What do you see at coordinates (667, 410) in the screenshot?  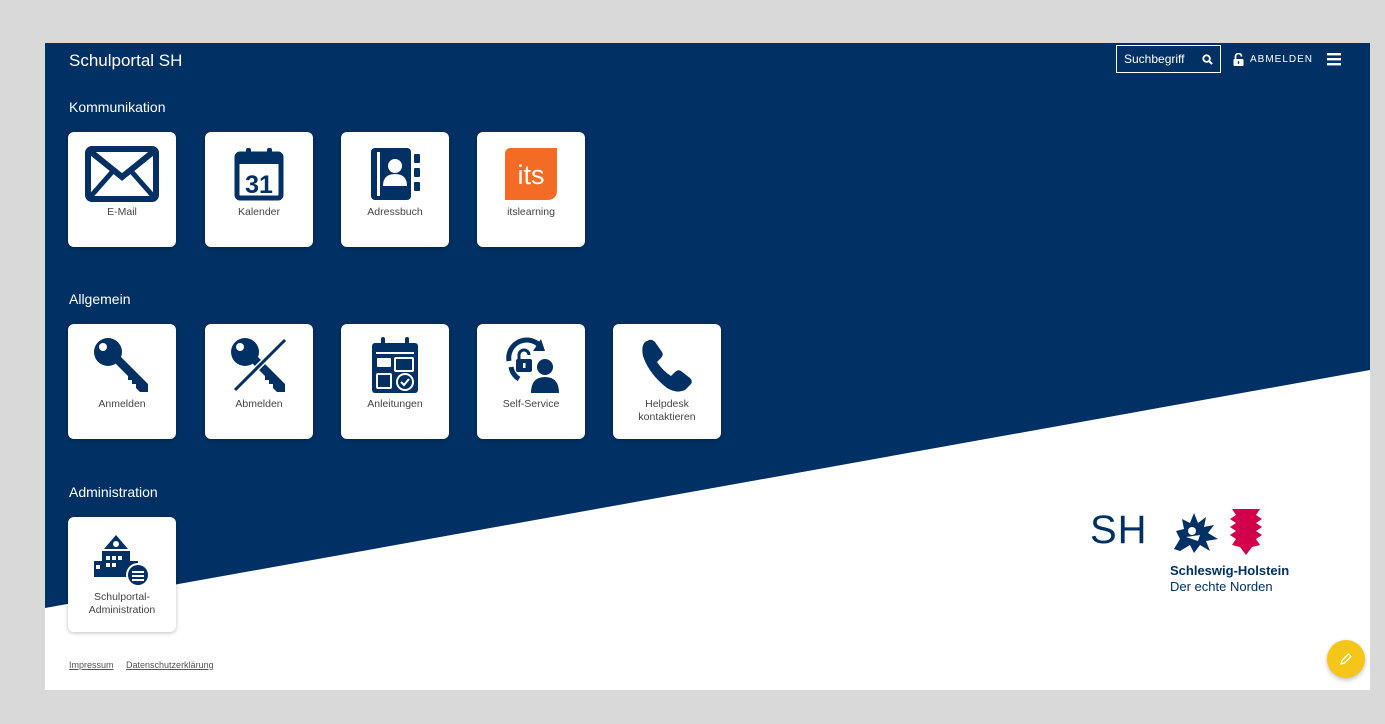 I see `tile-helpdesk-label: Helpdesk kontaktieren` at bounding box center [667, 410].